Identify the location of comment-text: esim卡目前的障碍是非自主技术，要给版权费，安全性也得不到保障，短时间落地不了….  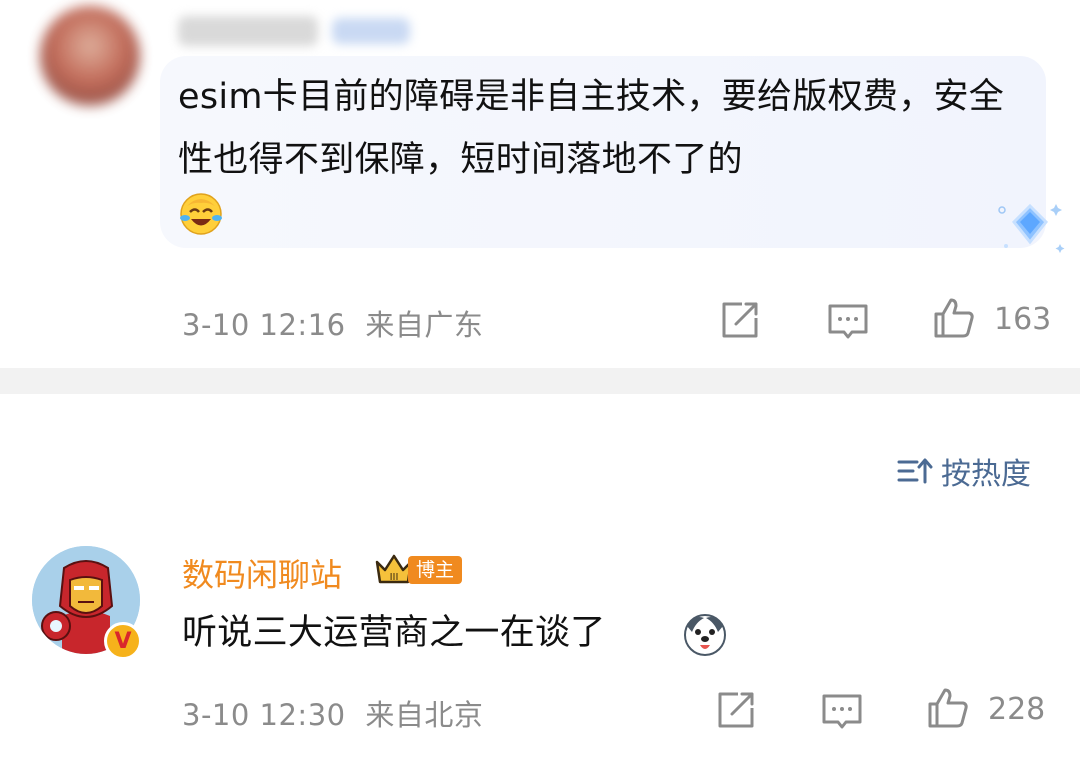
(591, 128).